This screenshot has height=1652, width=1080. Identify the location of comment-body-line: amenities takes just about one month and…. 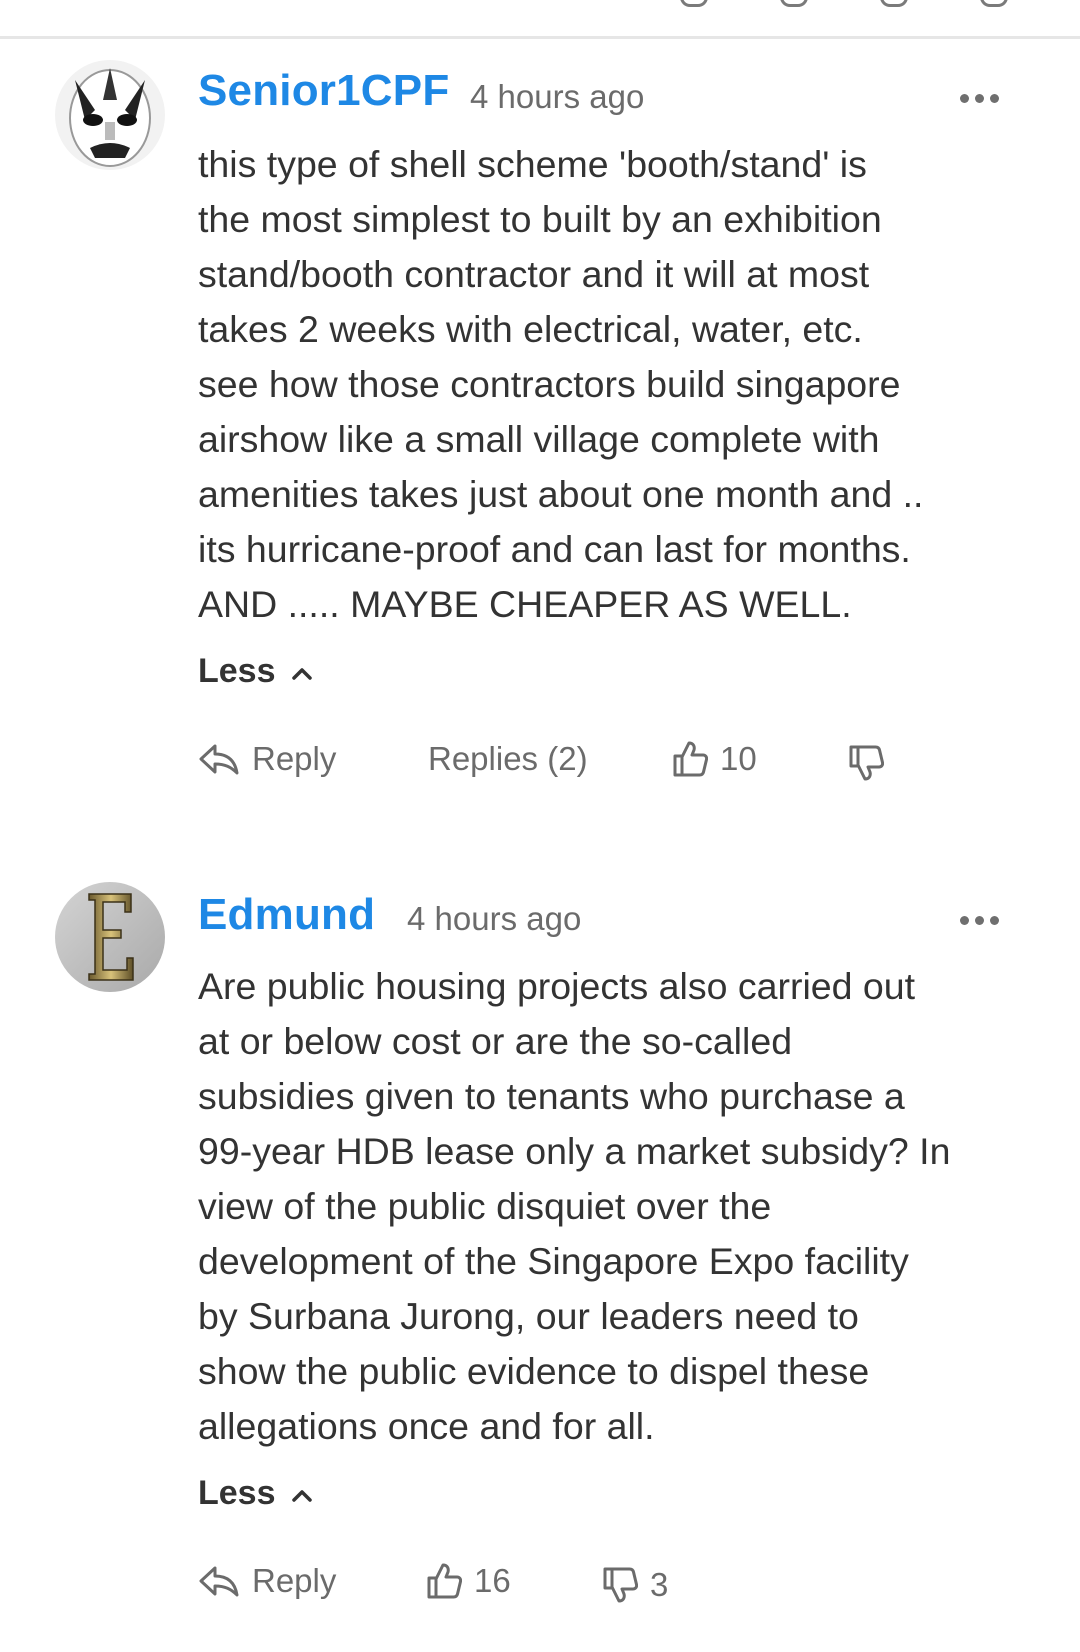
(561, 494).